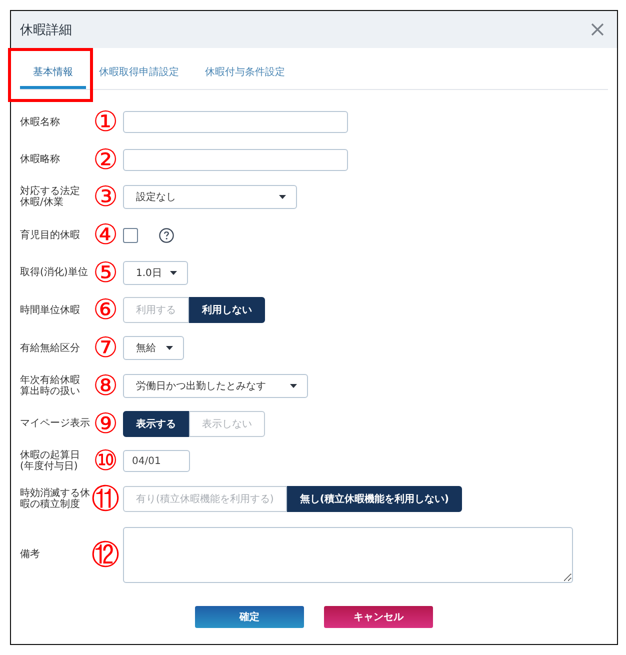  What do you see at coordinates (106, 498) in the screenshot?
I see `annotation-number: ⑪` at bounding box center [106, 498].